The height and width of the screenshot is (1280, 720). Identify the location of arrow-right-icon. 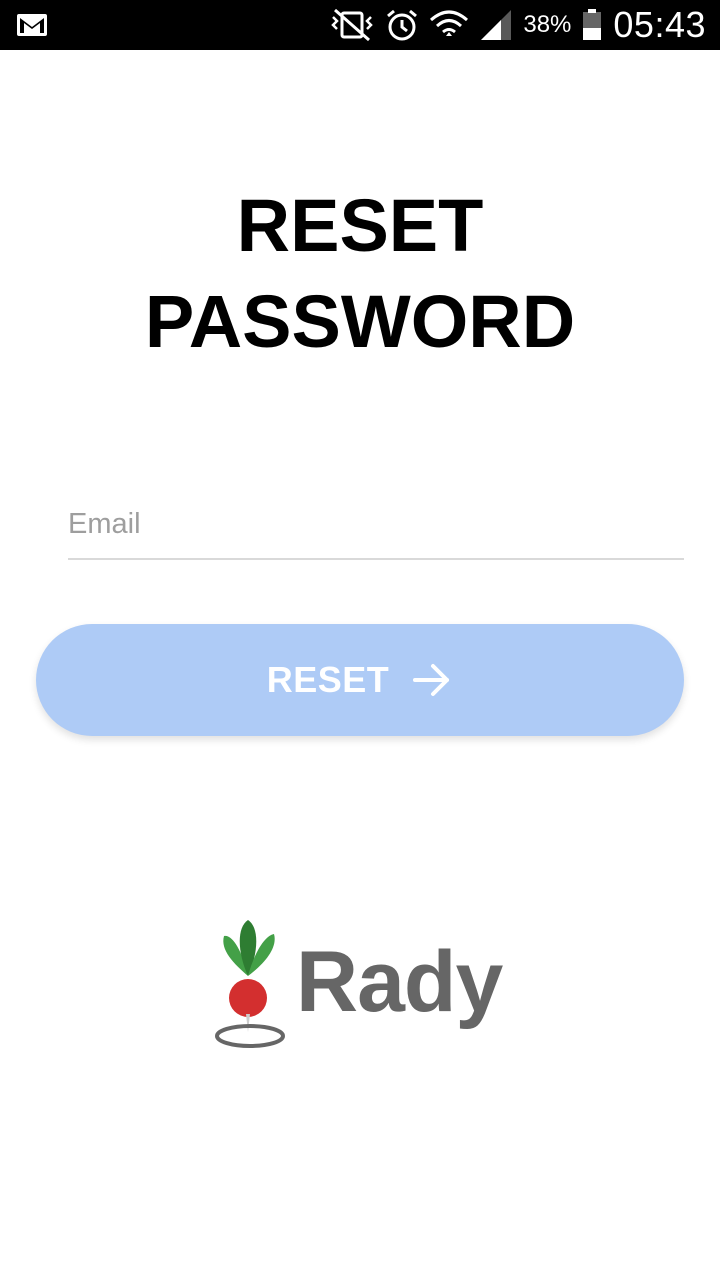
(431, 680).